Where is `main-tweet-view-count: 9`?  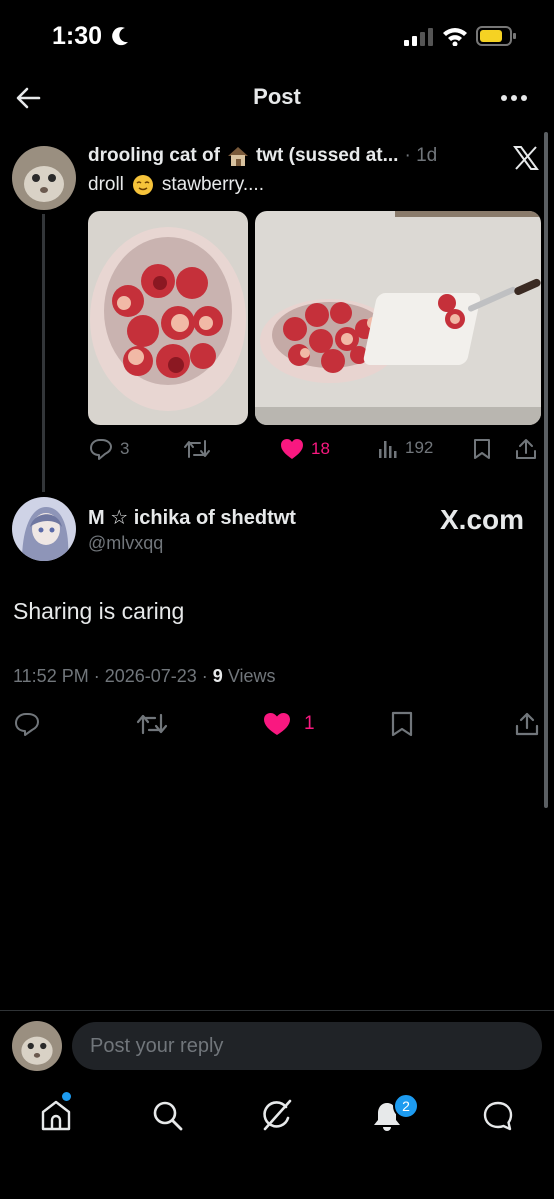
main-tweet-view-count: 9 is located at coordinates (217, 676).